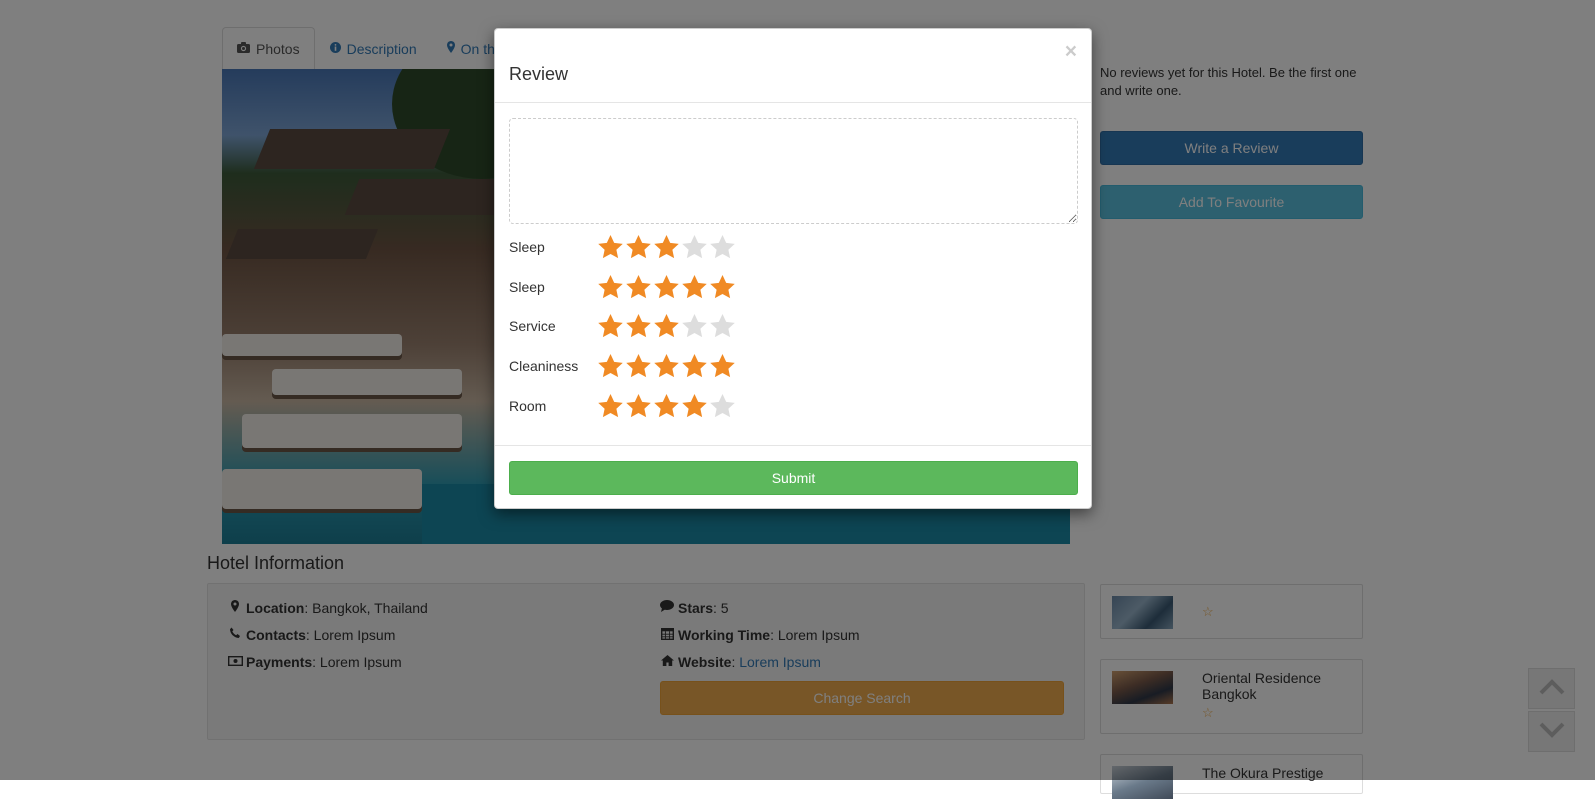 Image resolution: width=1595 pixels, height=799 pixels. I want to click on rating-label: Room, so click(528, 406).